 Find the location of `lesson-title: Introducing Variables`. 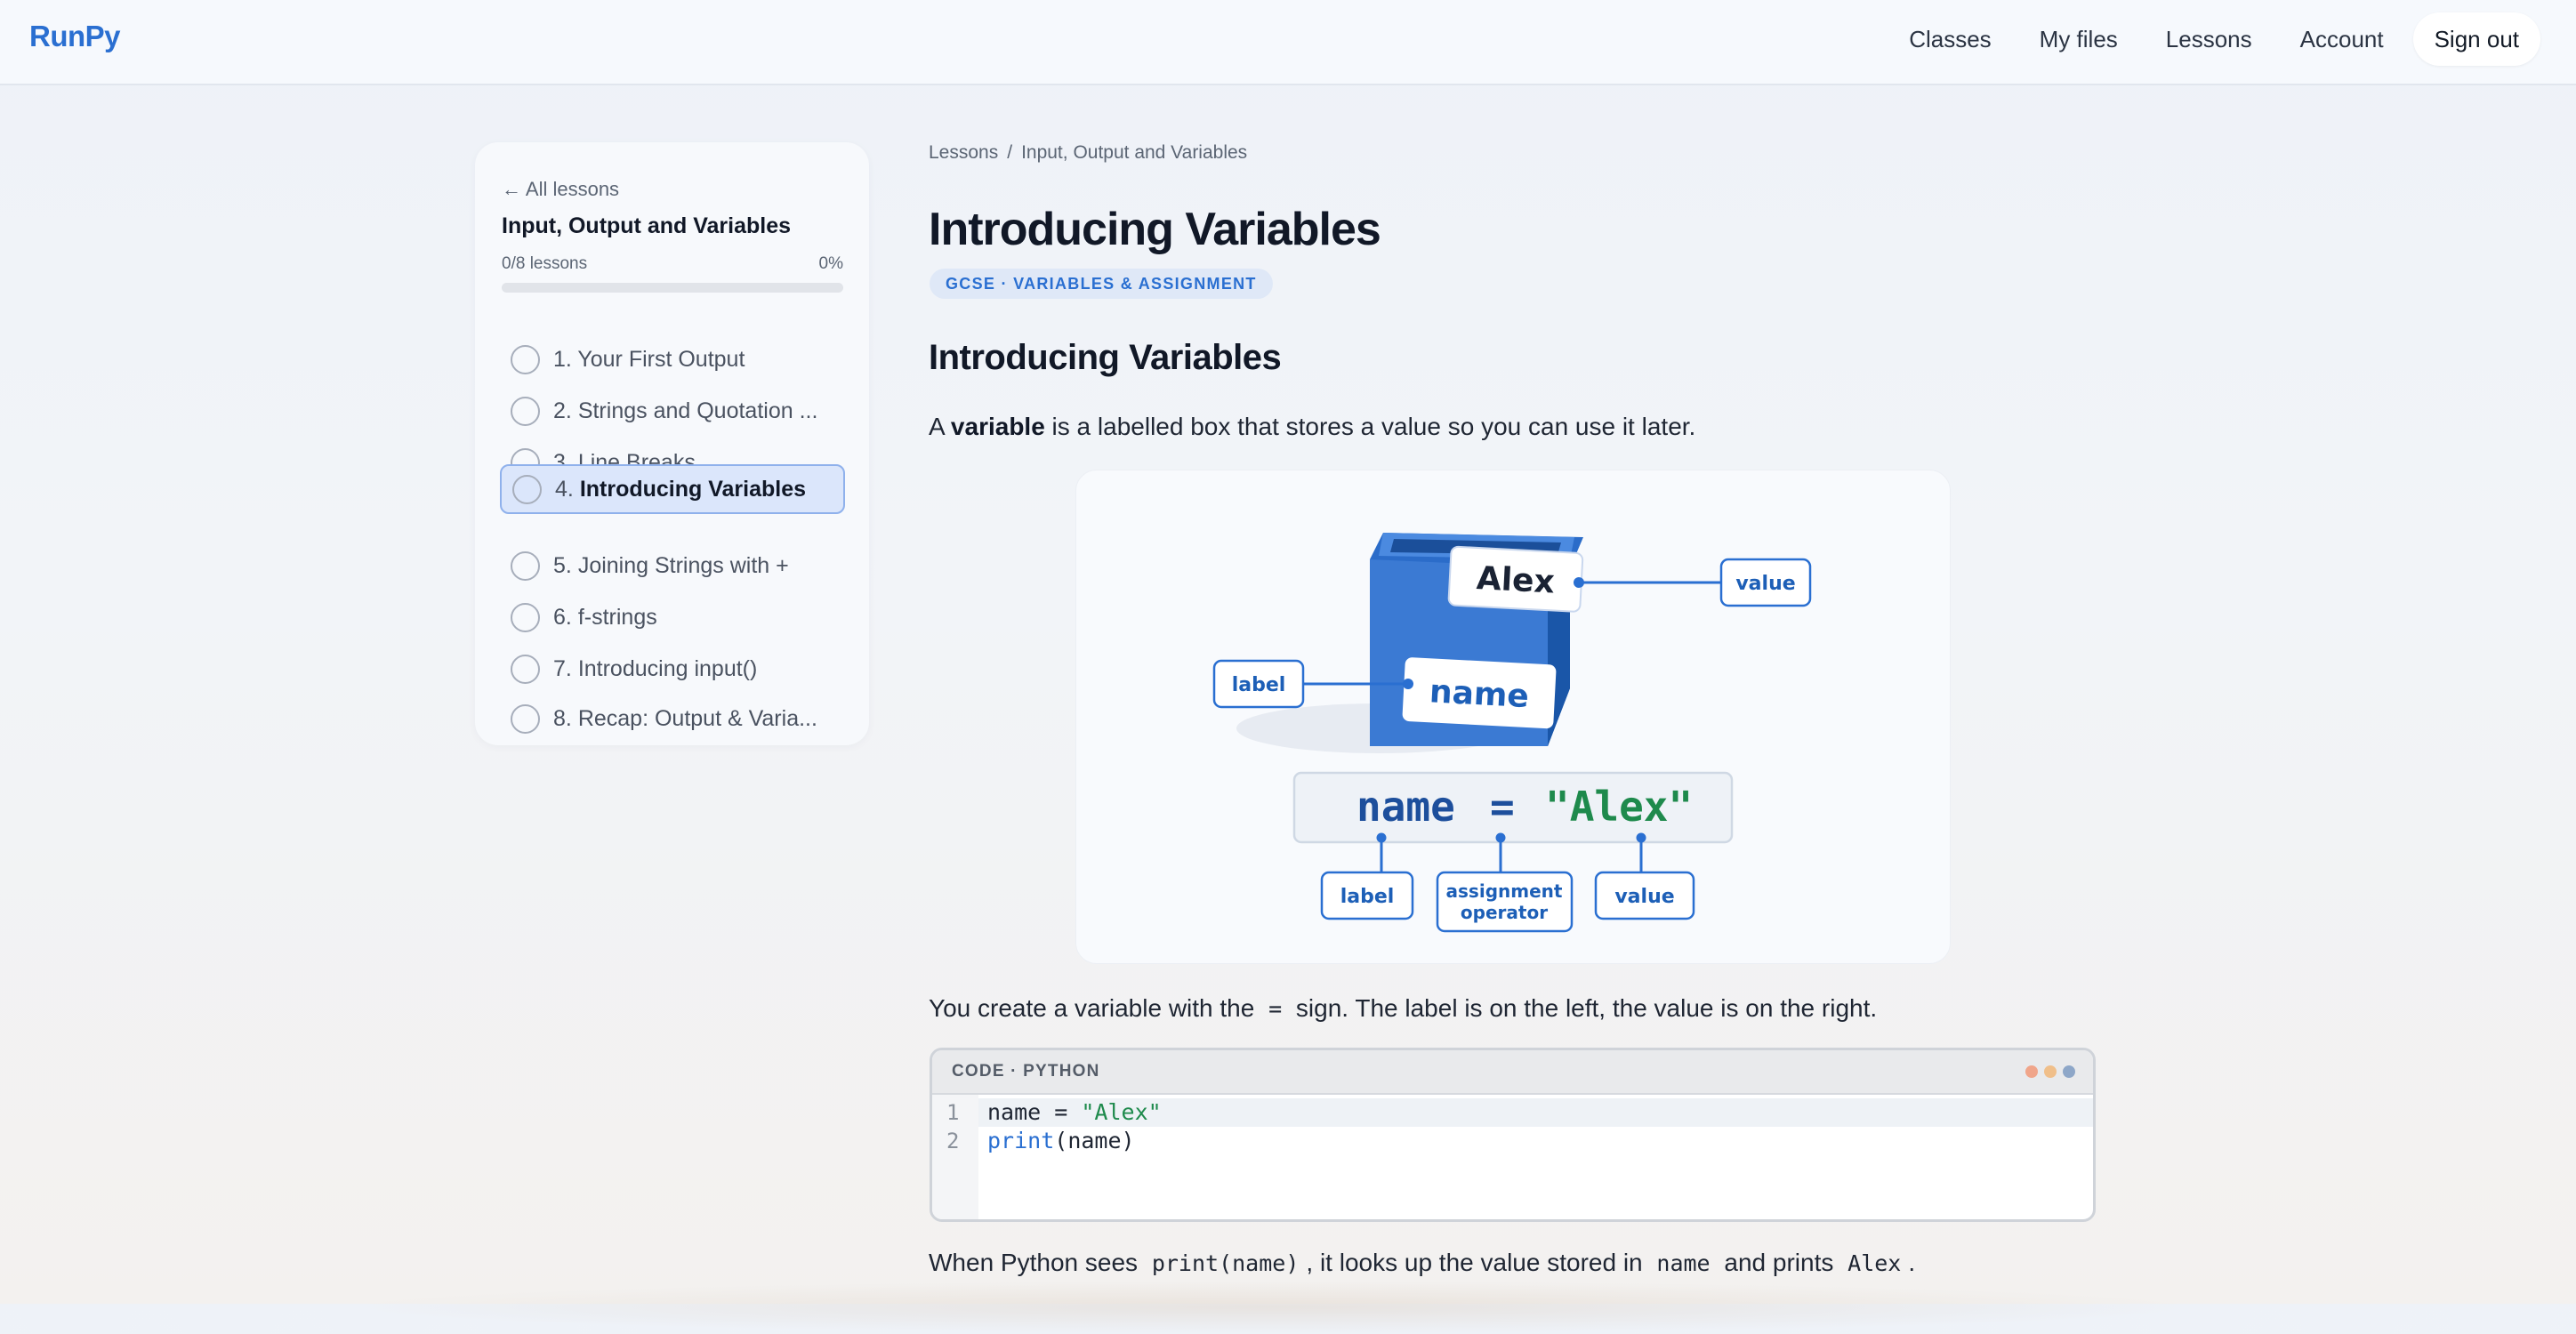

lesson-title: Introducing Variables is located at coordinates (693, 489).